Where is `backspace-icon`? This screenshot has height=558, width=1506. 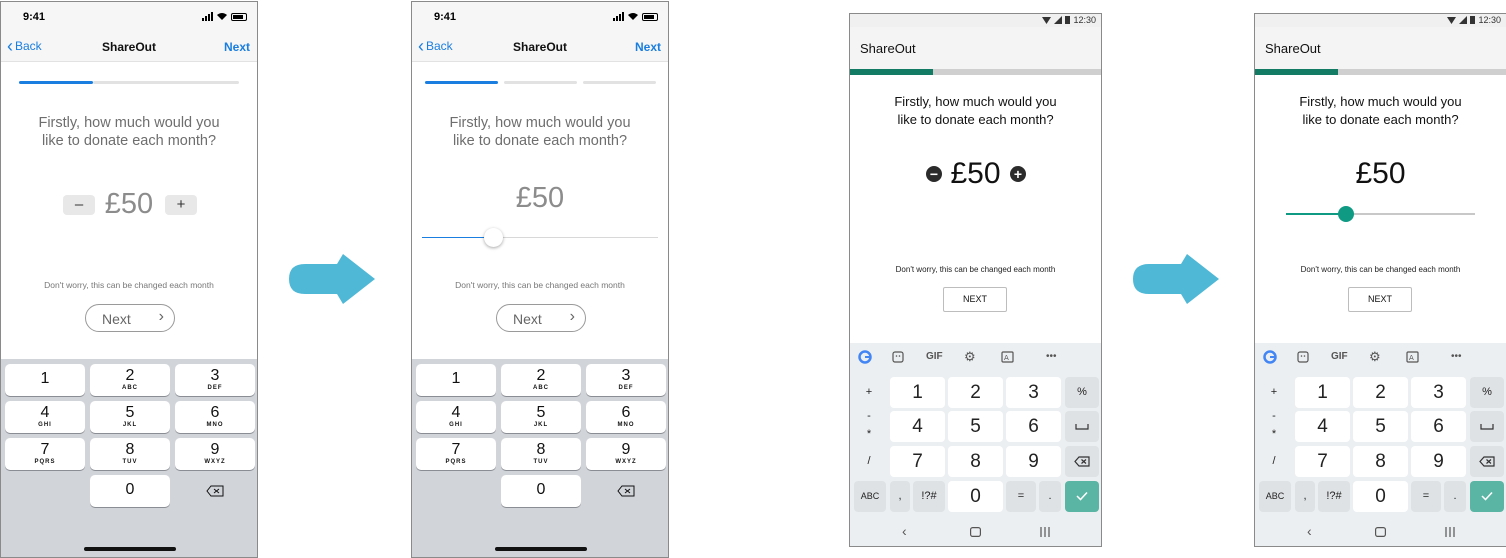 backspace-icon is located at coordinates (1487, 461).